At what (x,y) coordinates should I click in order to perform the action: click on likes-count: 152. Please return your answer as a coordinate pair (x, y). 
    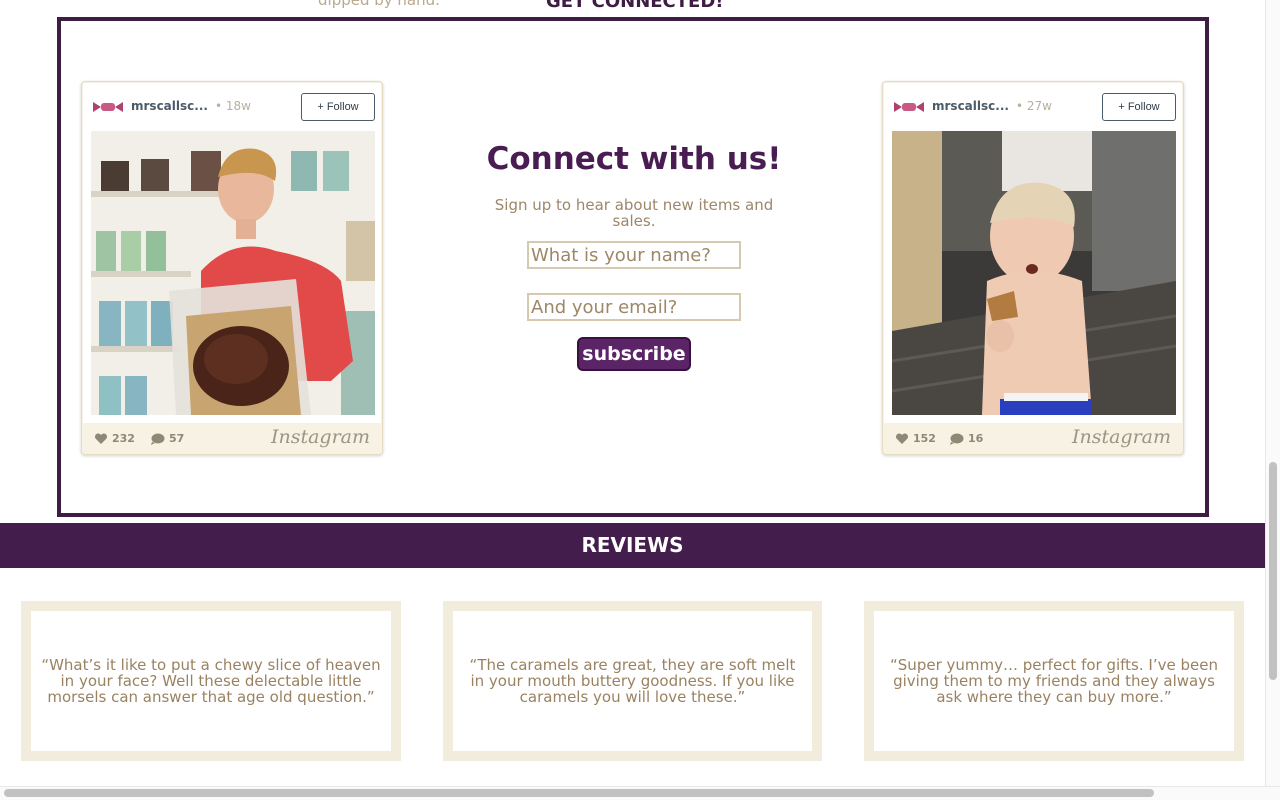
    Looking at the image, I should click on (915, 438).